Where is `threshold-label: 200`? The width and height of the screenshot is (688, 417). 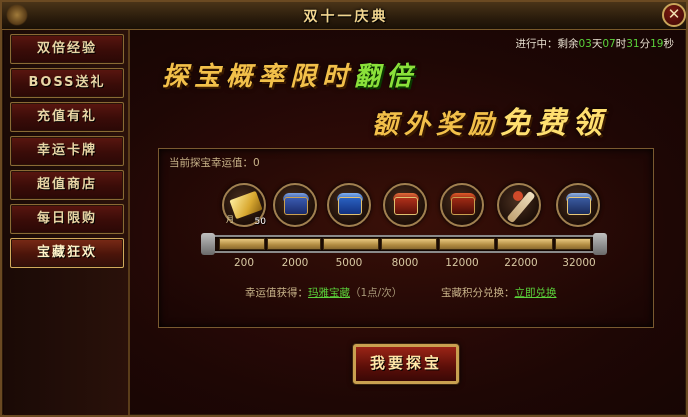
threshold-label: 200 is located at coordinates (244, 263).